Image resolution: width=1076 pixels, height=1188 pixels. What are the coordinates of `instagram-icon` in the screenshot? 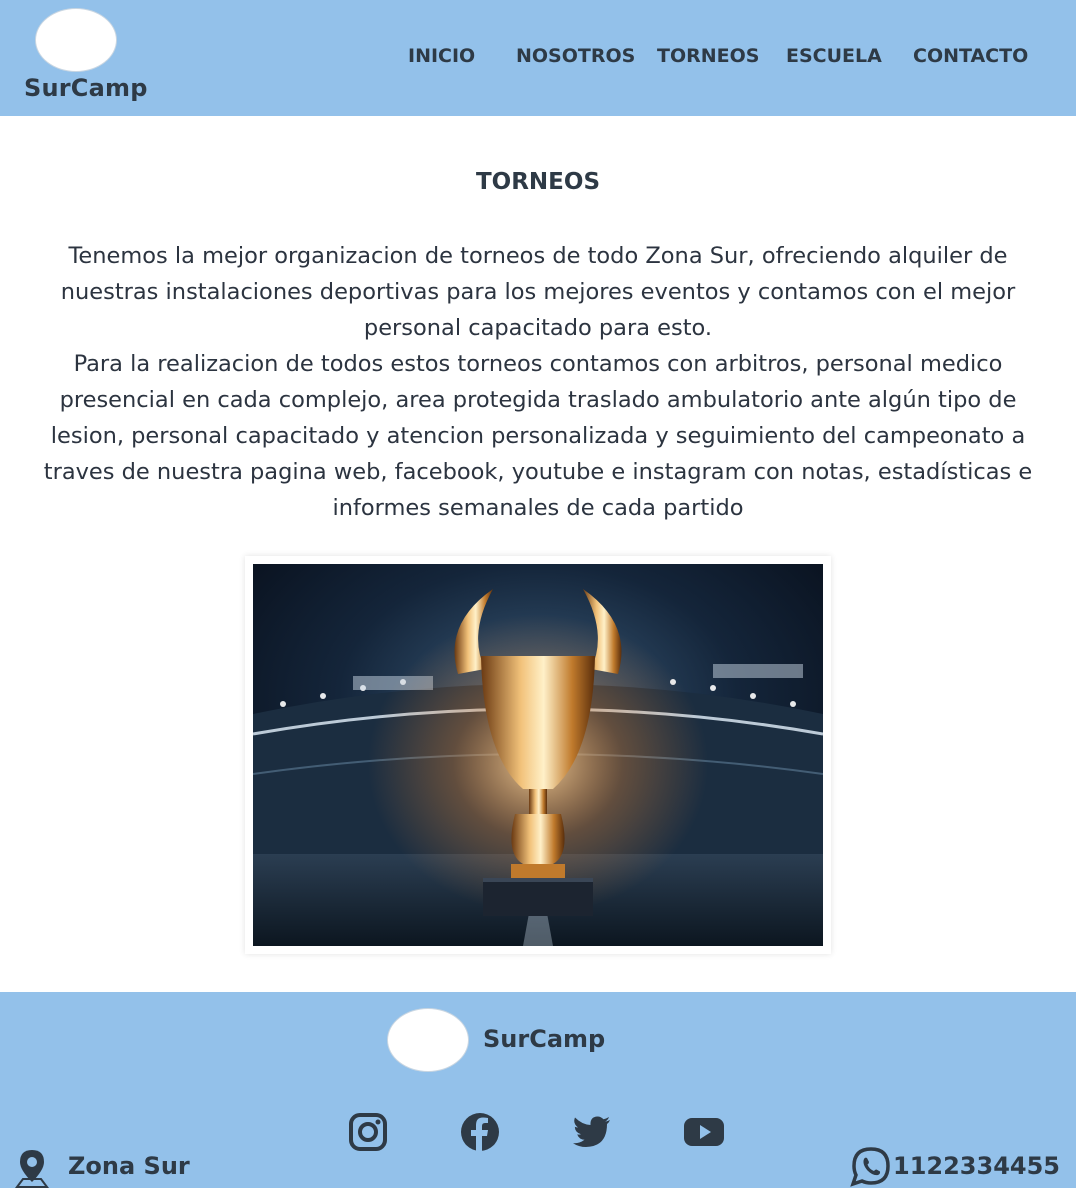 It's located at (368, 1132).